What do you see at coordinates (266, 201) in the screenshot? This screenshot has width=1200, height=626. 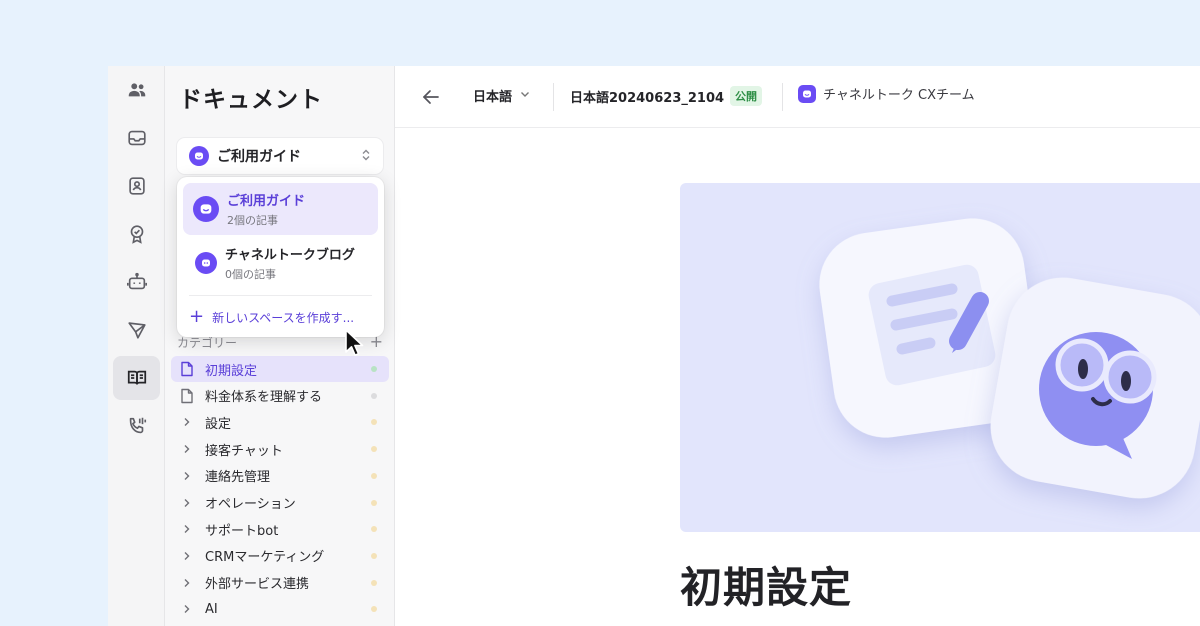 I see `space-option-name: ご利用ガイド` at bounding box center [266, 201].